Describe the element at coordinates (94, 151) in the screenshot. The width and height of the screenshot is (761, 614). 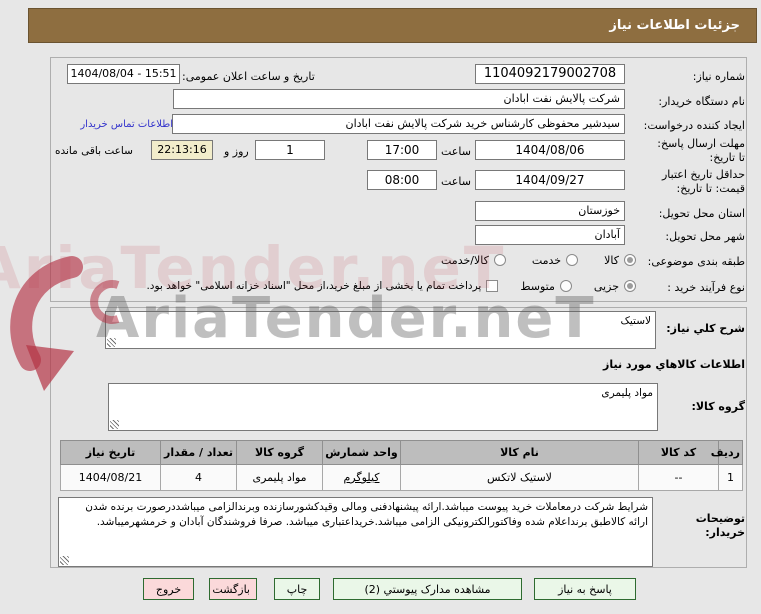
I see `remaining-suffix-label: ساعت باقی مانده` at that location.